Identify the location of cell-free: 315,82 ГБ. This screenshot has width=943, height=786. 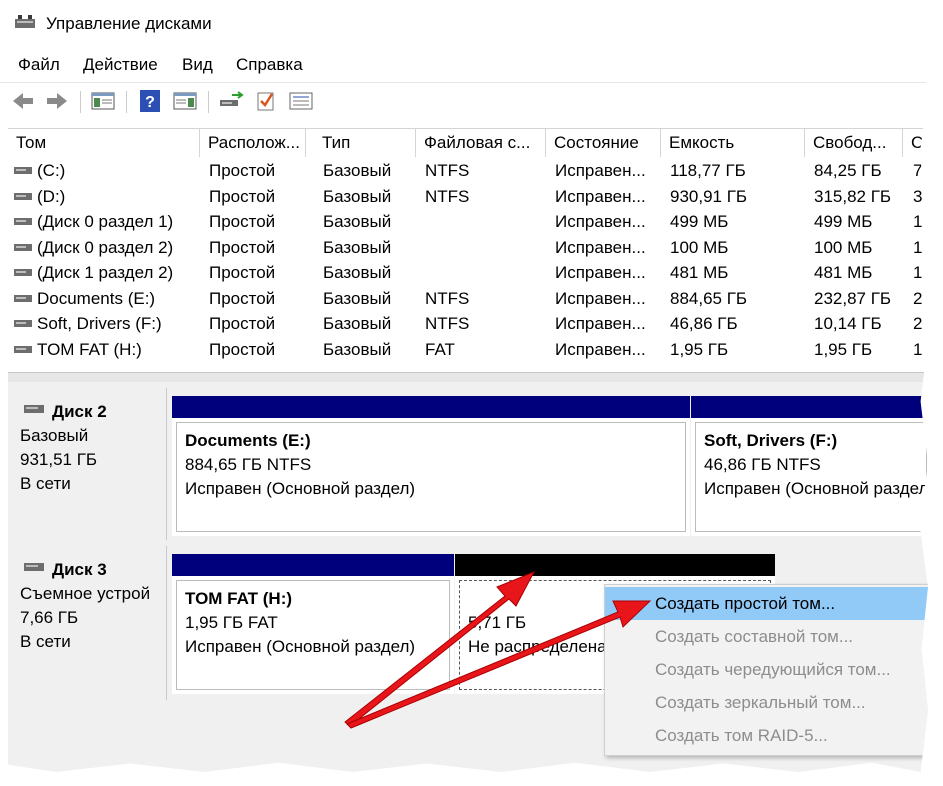
(853, 196).